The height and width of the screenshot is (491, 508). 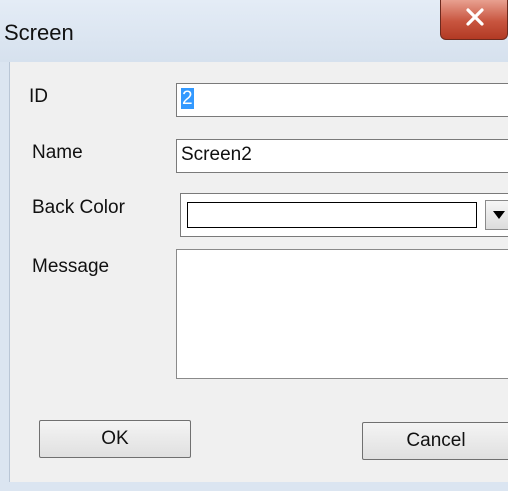 I want to click on back-color-combo, so click(x=344, y=215).